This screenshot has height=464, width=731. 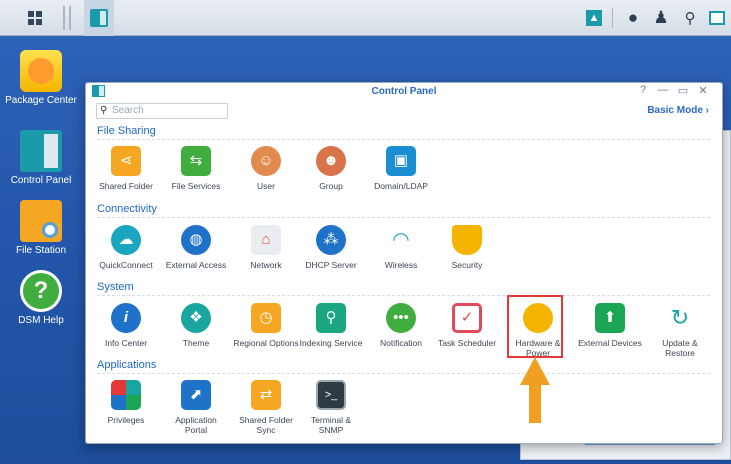 I want to click on domain-ldap-icon: ▣, so click(x=401, y=161).